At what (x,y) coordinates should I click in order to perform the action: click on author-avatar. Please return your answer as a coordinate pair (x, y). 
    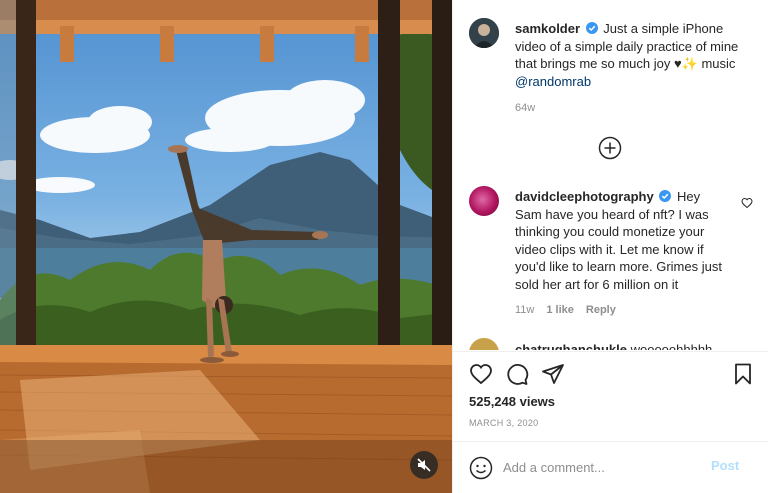
    Looking at the image, I should click on (484, 33).